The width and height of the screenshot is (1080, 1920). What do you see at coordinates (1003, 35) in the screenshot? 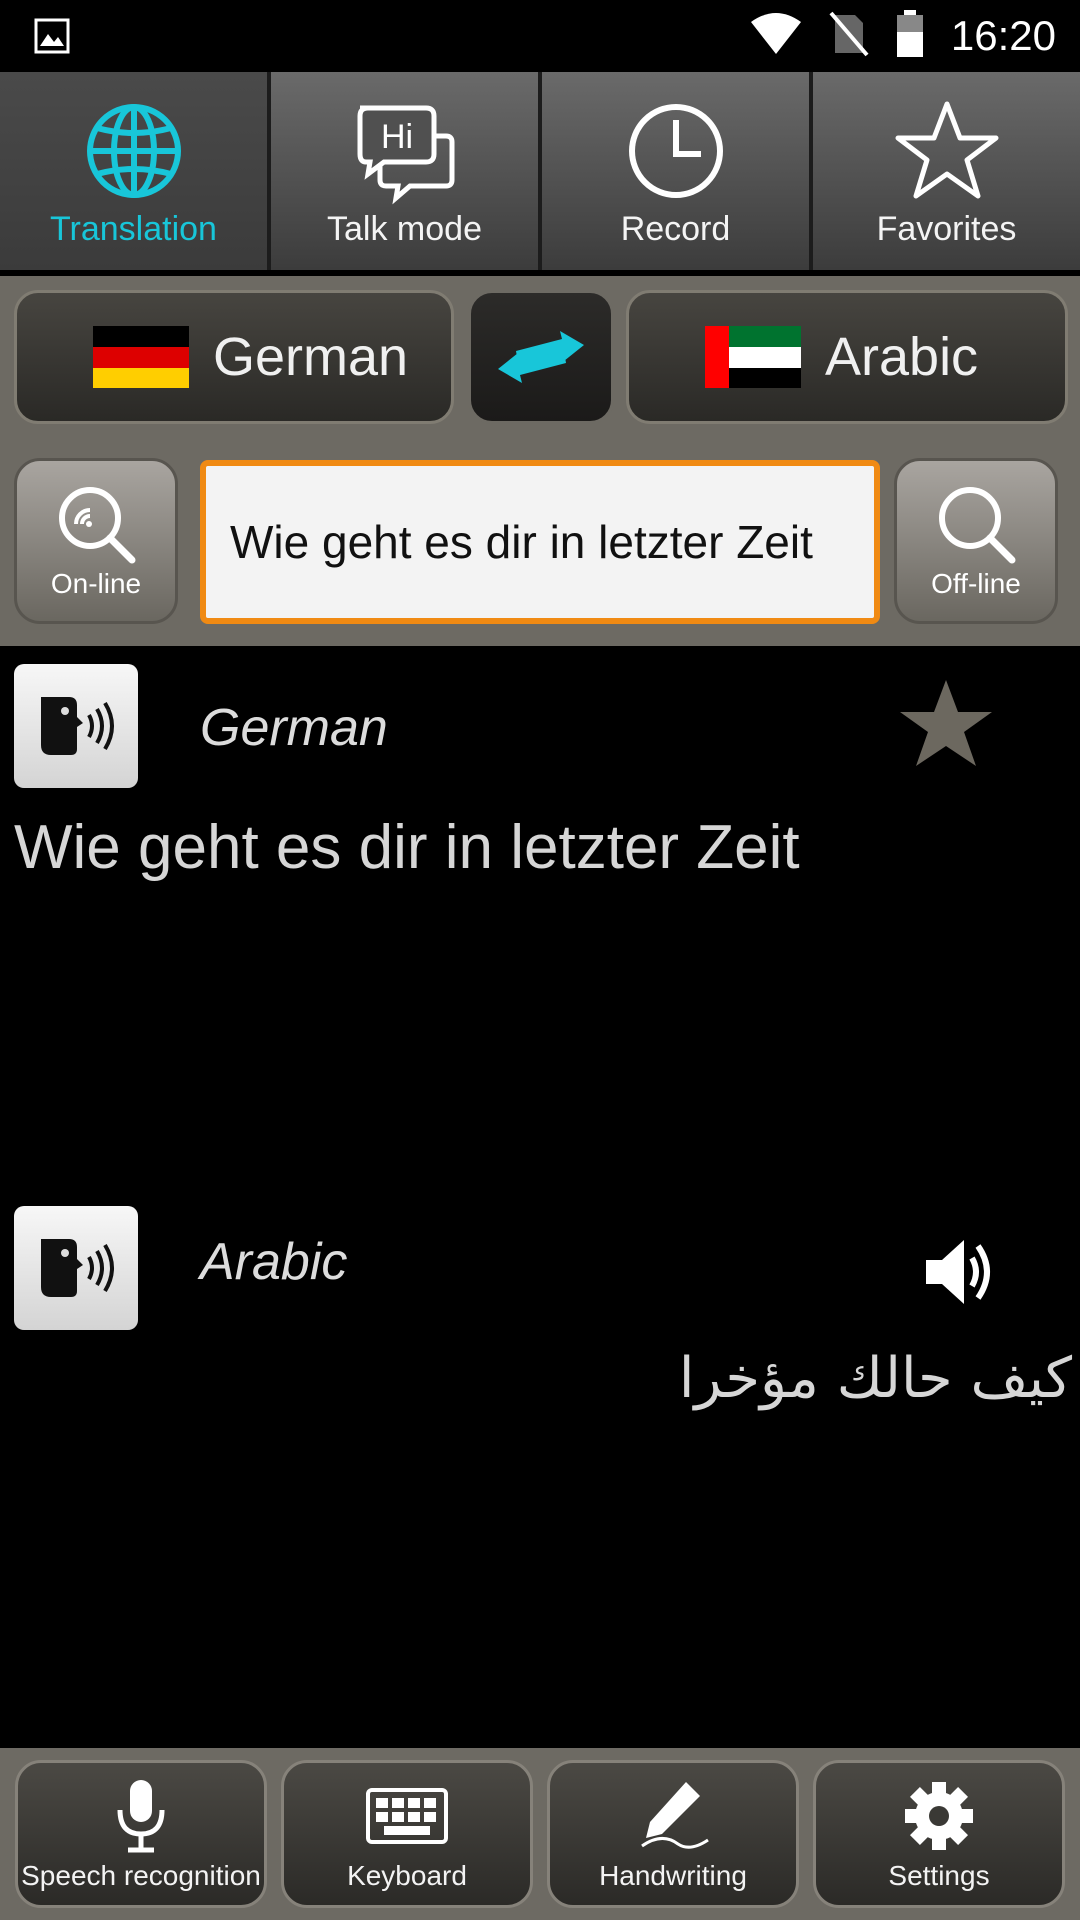
I see `clock: 16:20` at bounding box center [1003, 35].